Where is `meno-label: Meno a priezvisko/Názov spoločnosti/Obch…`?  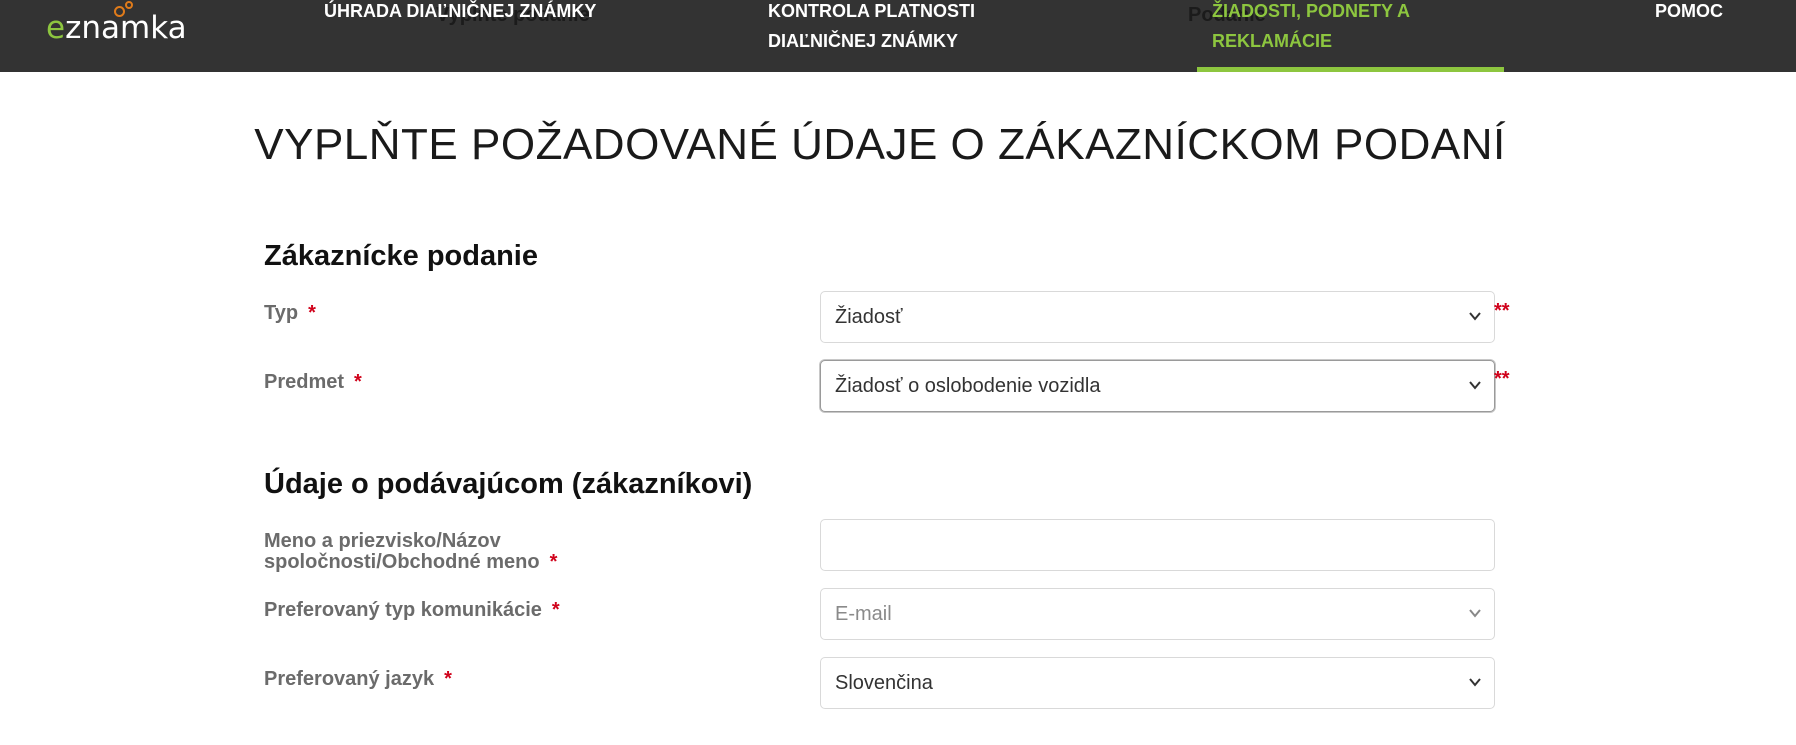 meno-label: Meno a priezvisko/Názov spoločnosti/Obch… is located at coordinates (411, 551).